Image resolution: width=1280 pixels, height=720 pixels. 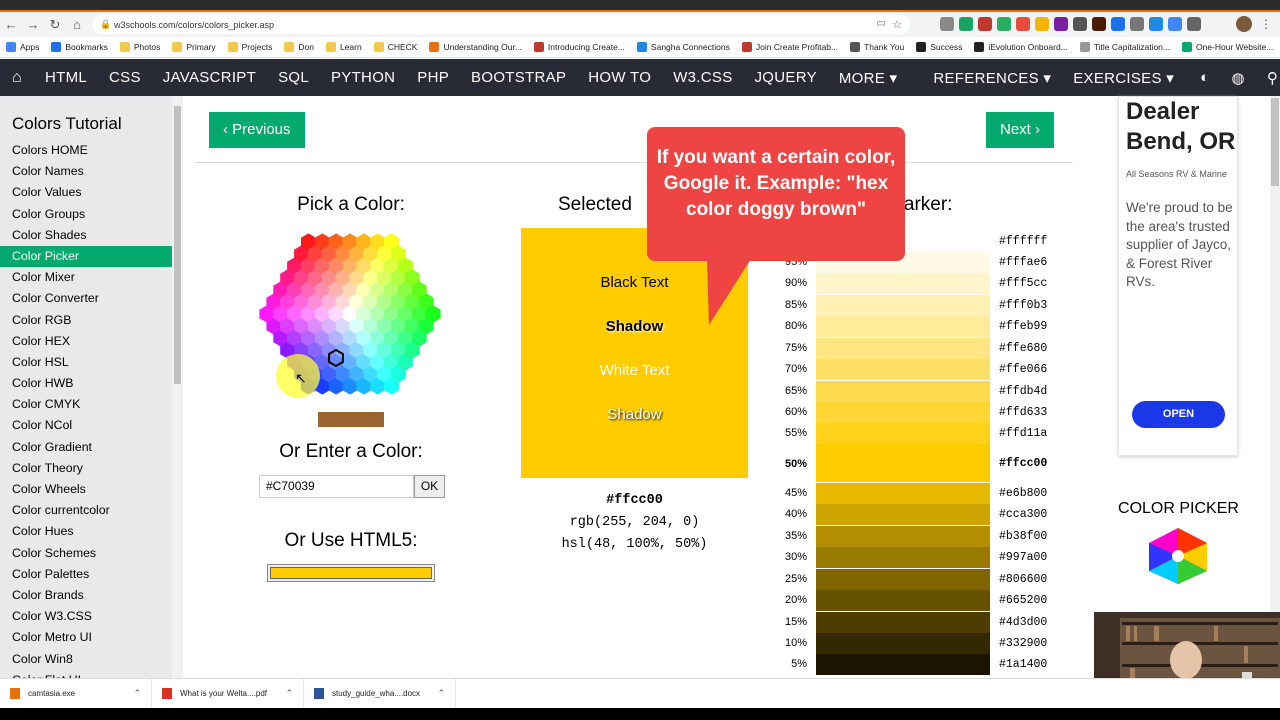 What do you see at coordinates (194, 47) in the screenshot?
I see `bookmark: Primary` at bounding box center [194, 47].